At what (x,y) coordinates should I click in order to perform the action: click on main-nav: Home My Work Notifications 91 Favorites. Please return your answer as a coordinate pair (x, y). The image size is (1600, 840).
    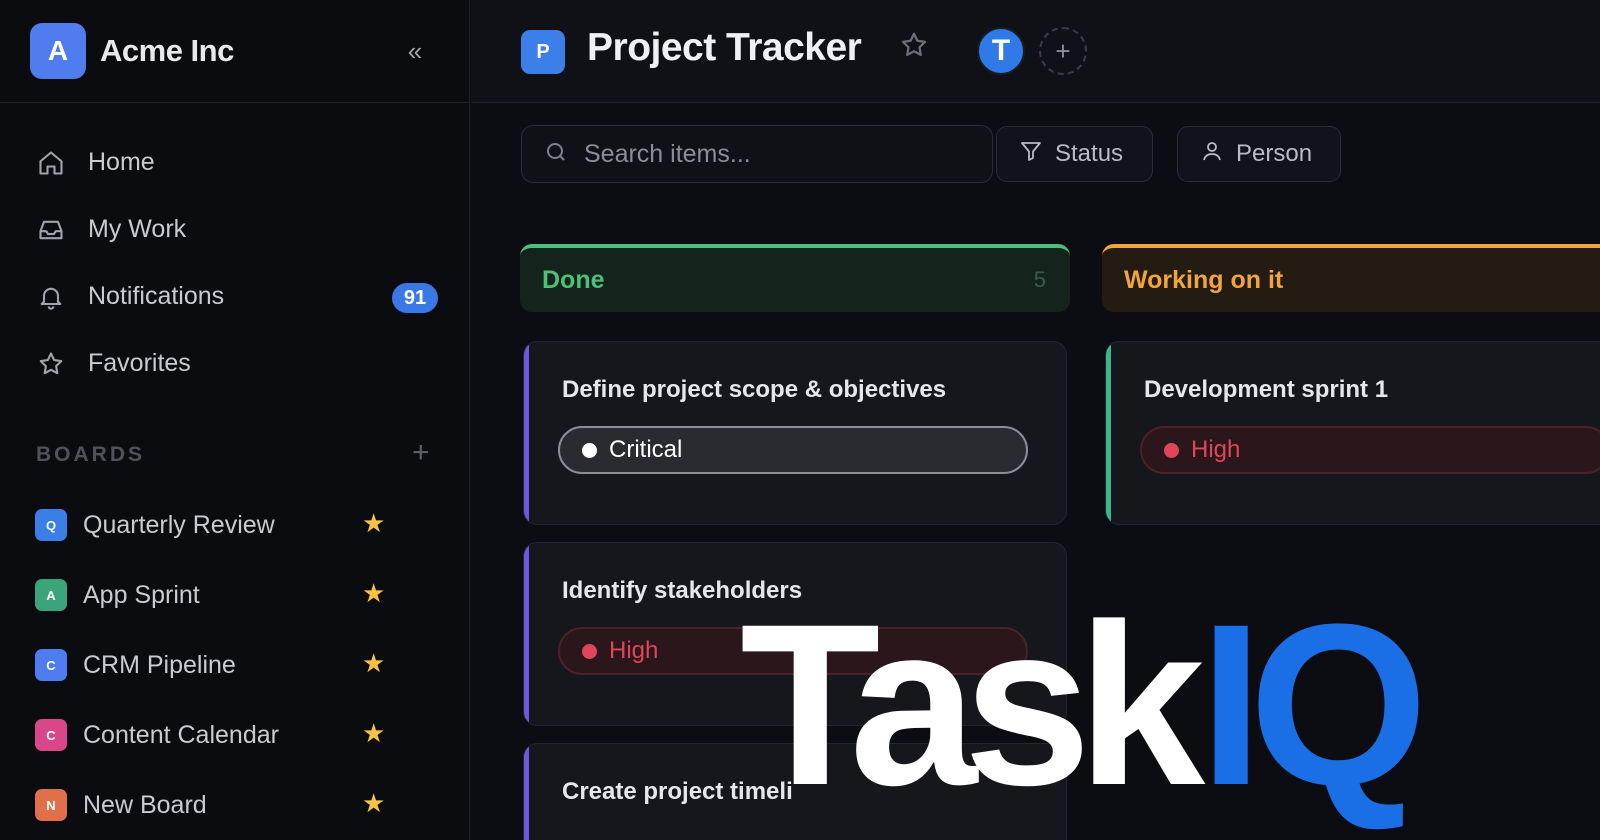
    Looking at the image, I should click on (234, 250).